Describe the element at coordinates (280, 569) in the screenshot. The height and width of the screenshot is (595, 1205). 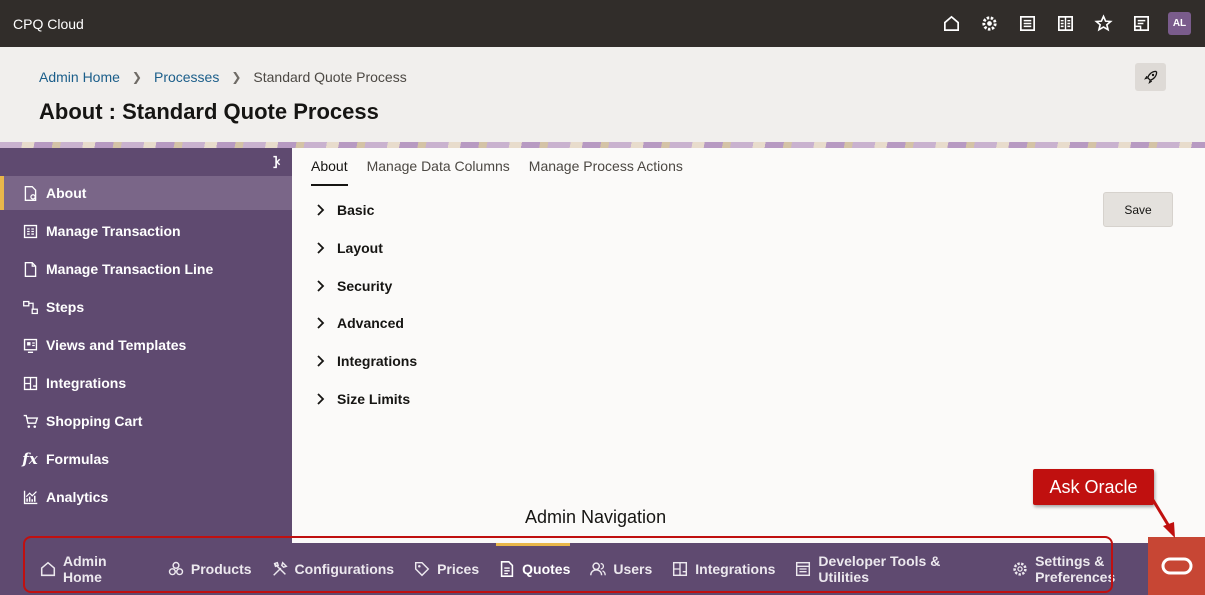
I see `tools-icon` at that location.